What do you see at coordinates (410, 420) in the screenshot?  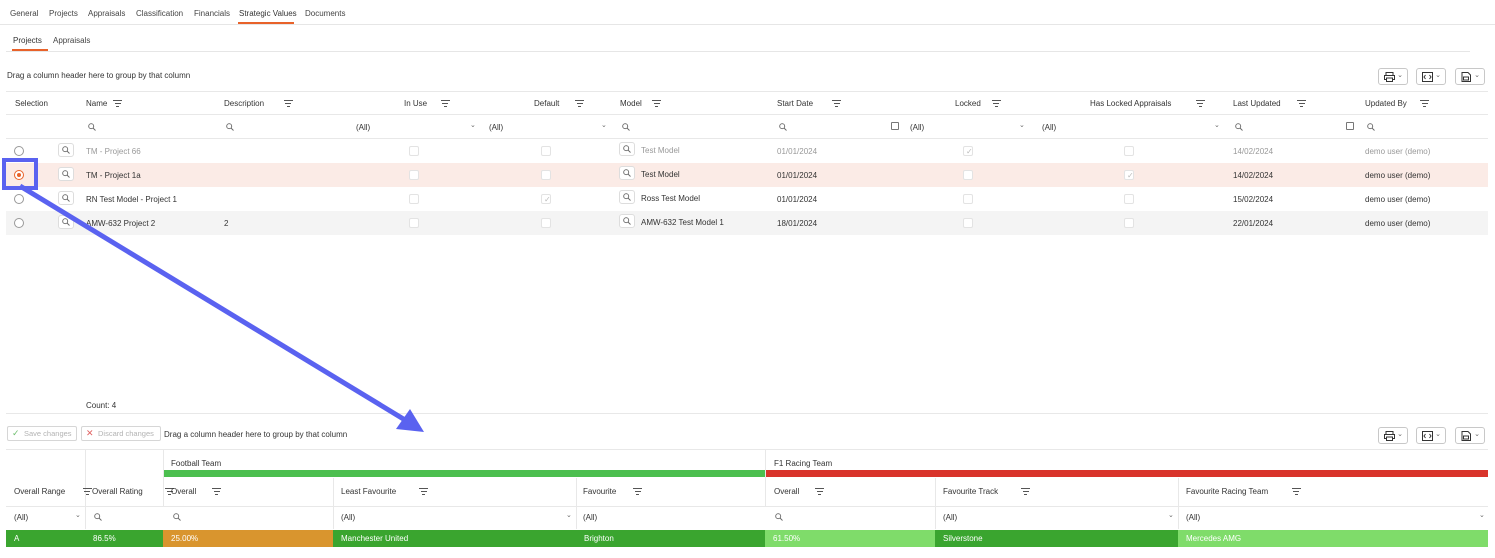 I see `annotation-arrow-head` at bounding box center [410, 420].